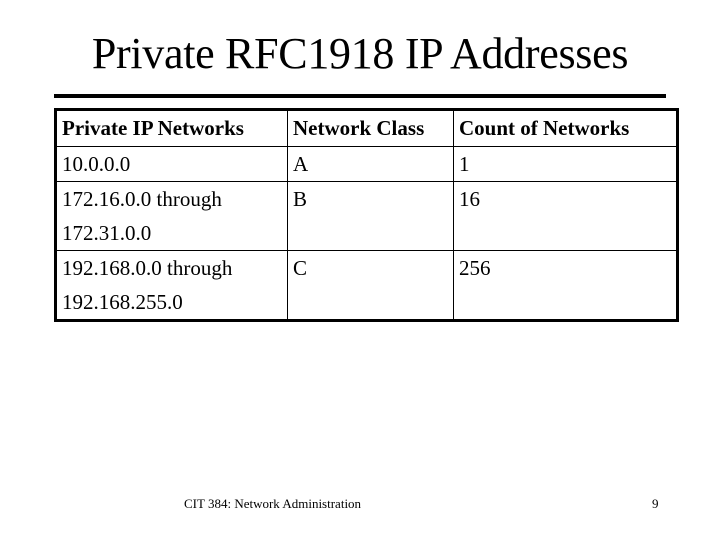  I want to click on header-private-ip-networks: Private IP Networks, so click(171, 128).